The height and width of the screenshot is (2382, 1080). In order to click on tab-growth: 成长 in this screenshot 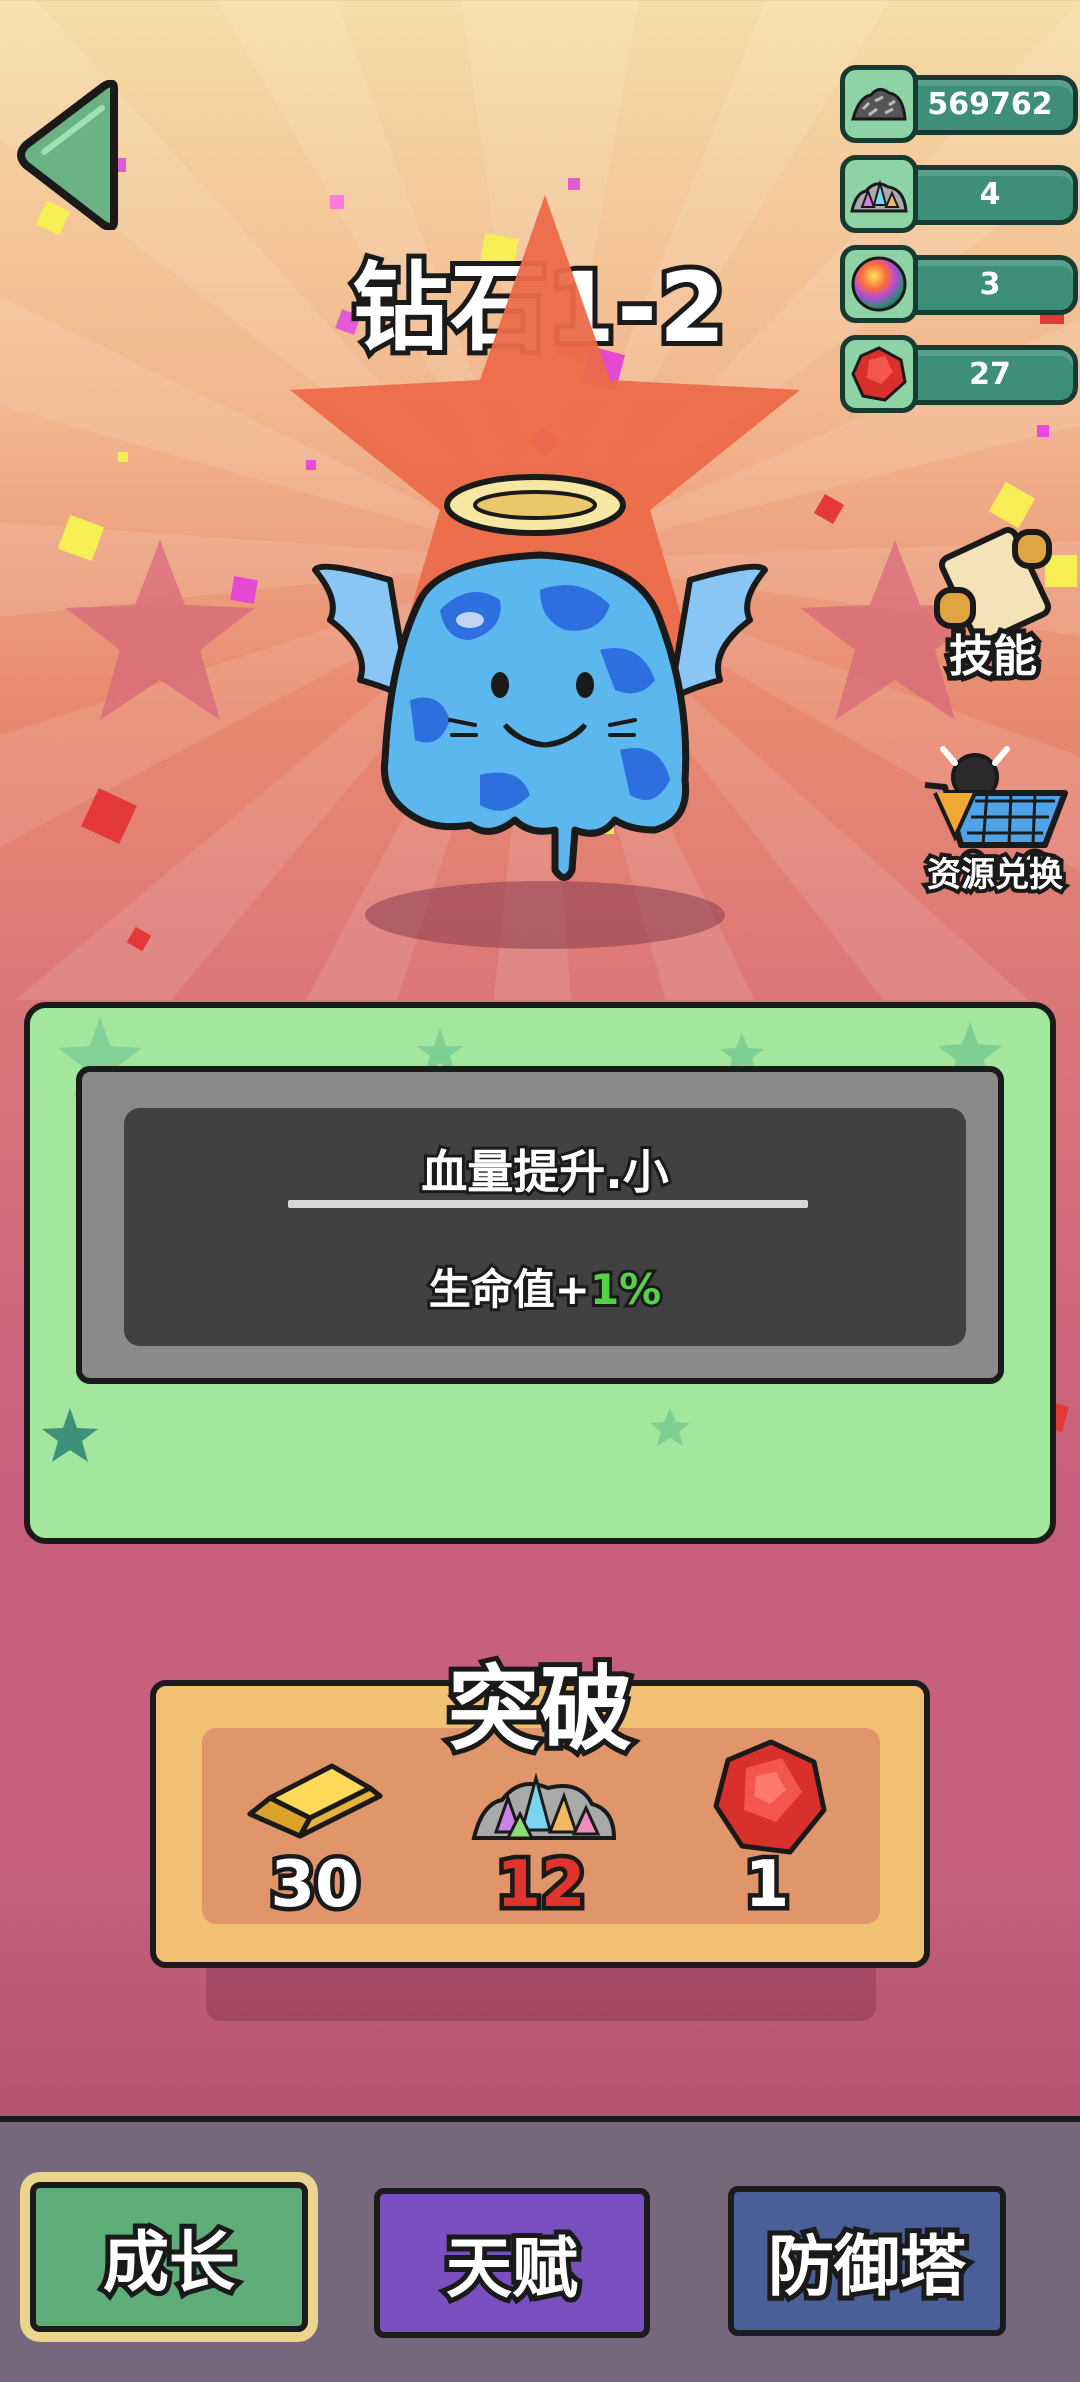, I will do `click(169, 2257)`.